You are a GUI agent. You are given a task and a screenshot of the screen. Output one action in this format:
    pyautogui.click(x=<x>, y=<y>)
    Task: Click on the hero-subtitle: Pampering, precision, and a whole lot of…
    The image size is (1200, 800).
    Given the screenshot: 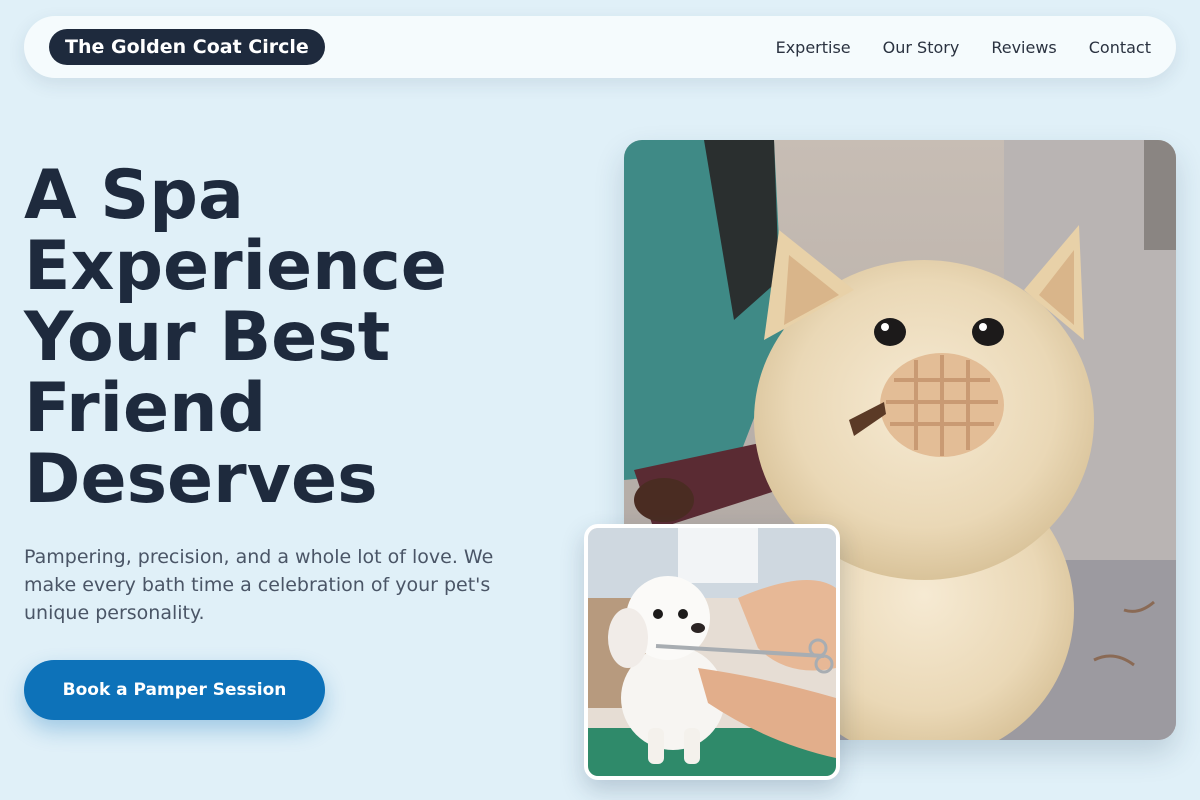 What is the action you would take?
    pyautogui.click(x=259, y=585)
    